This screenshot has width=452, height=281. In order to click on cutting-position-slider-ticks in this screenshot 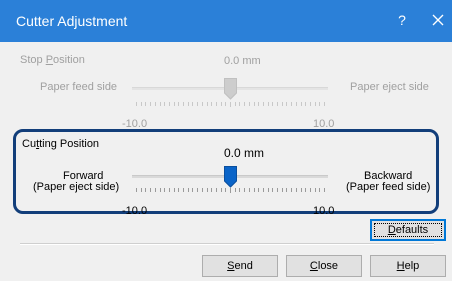, I will do `click(230, 190)`.